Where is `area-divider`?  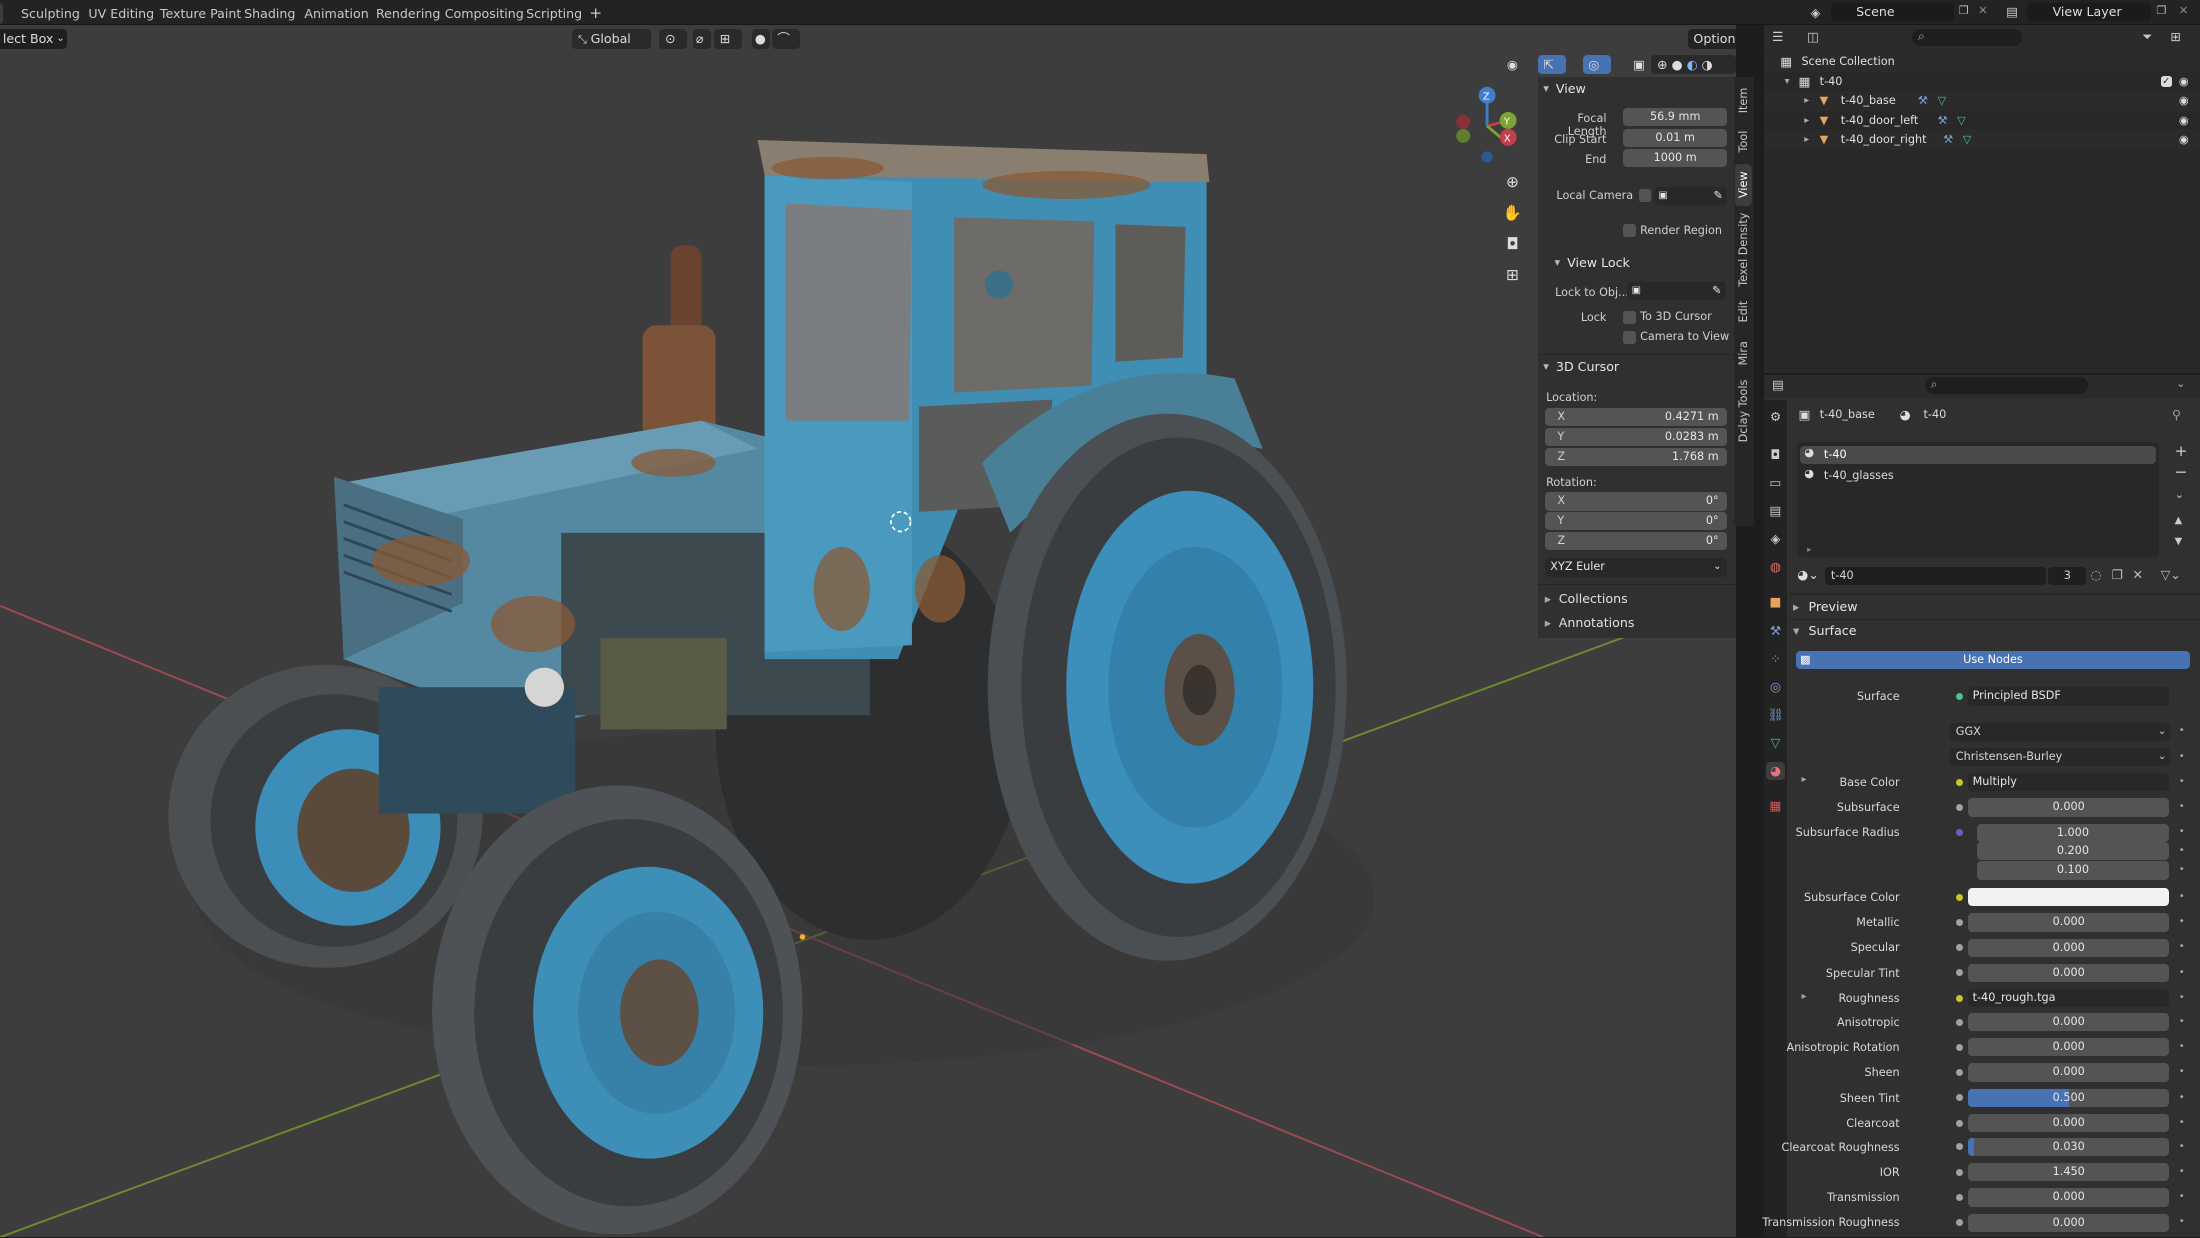 area-divider is located at coordinates (1758, 631).